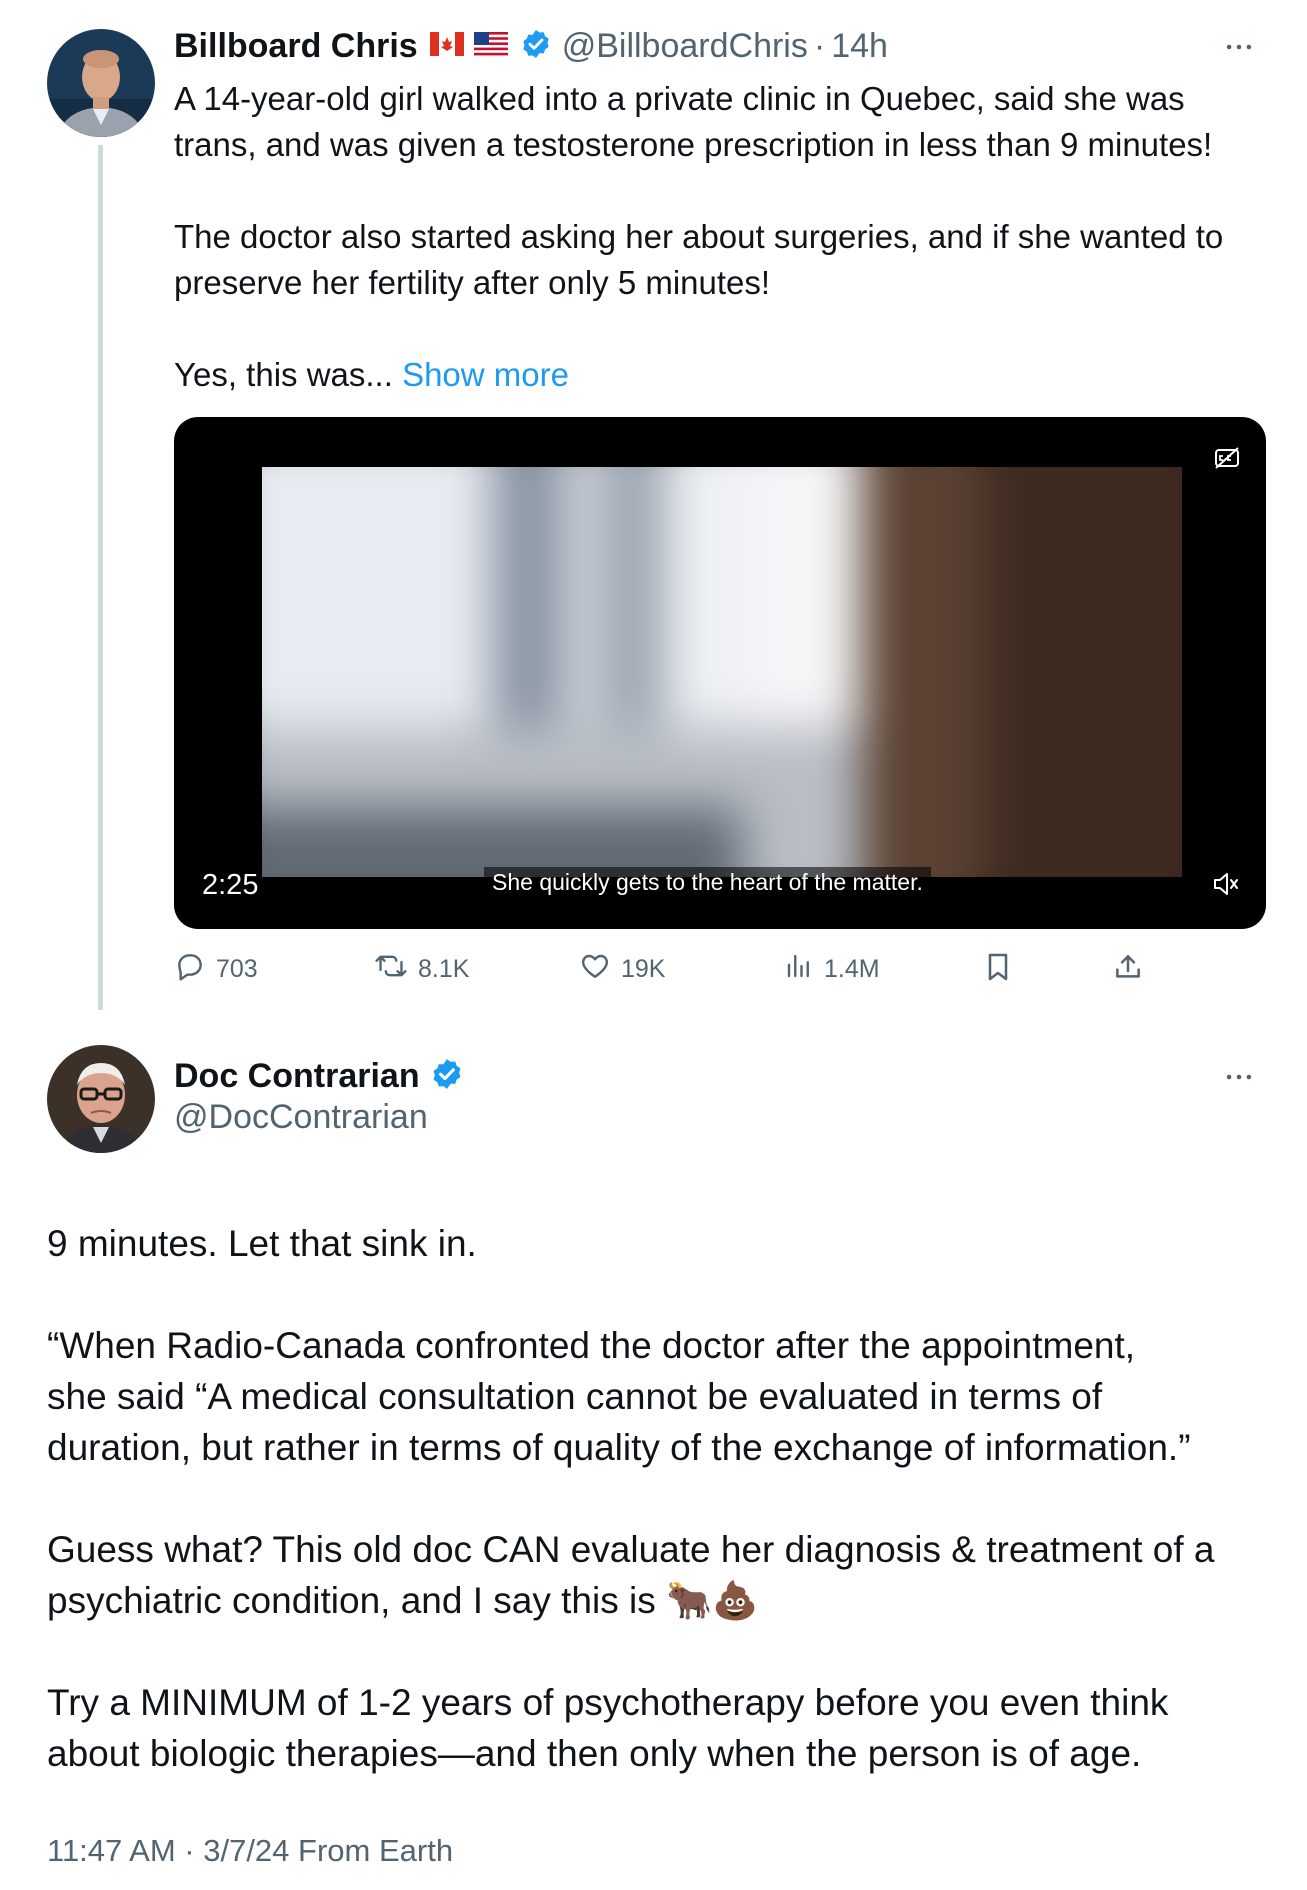 This screenshot has height=1890, width=1307. I want to click on analytics-bars-icon, so click(799, 969).